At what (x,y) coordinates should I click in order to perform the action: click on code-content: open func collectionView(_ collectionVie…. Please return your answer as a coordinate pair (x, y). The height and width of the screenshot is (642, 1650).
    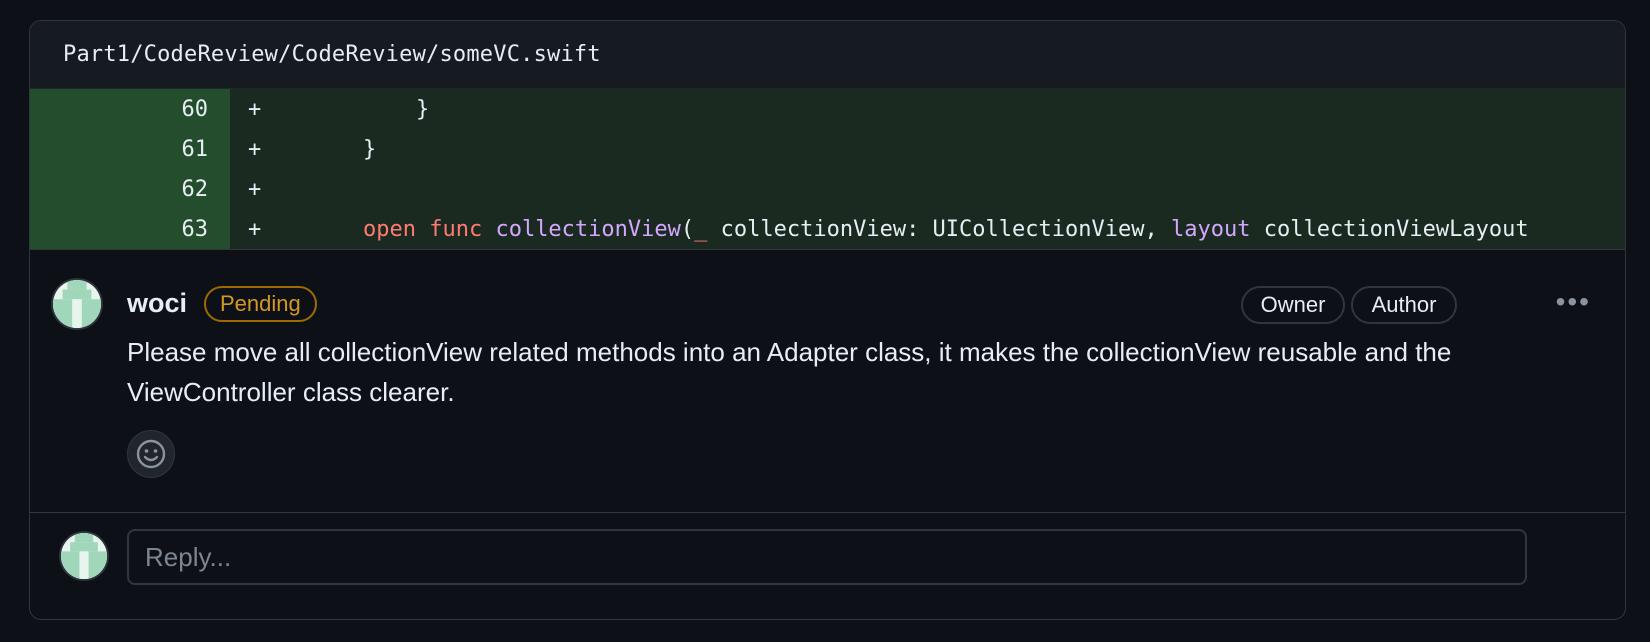
    Looking at the image, I should click on (948, 229).